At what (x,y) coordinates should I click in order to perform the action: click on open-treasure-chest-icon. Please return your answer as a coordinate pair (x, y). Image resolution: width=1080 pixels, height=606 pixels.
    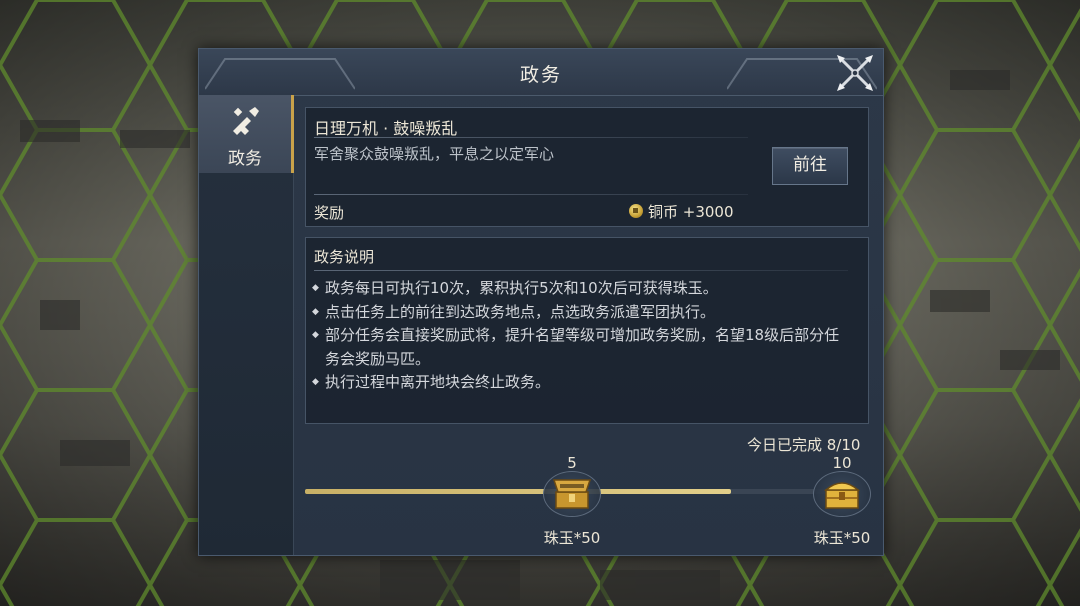
    Looking at the image, I should click on (572, 494).